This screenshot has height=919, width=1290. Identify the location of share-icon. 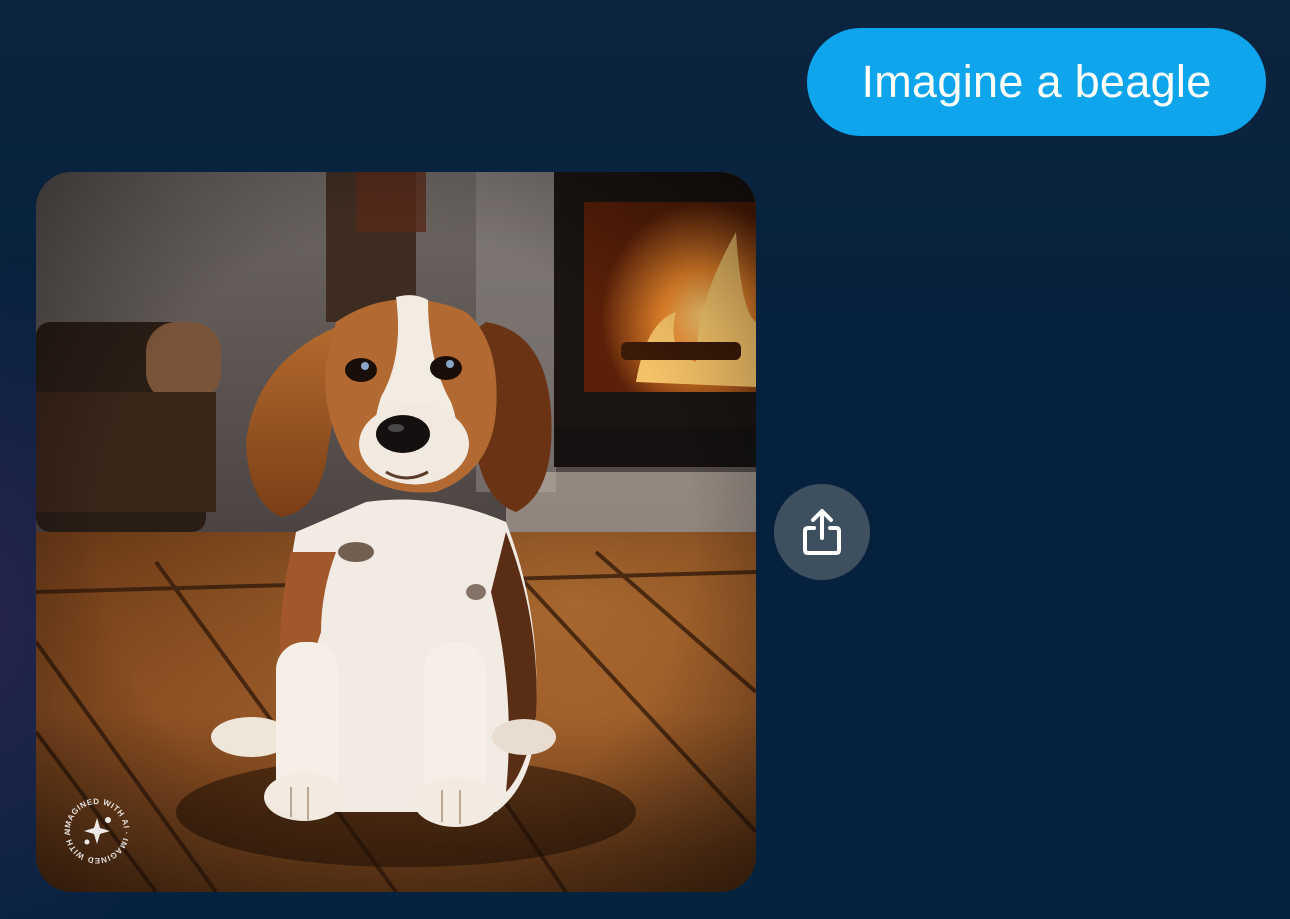
(822, 532).